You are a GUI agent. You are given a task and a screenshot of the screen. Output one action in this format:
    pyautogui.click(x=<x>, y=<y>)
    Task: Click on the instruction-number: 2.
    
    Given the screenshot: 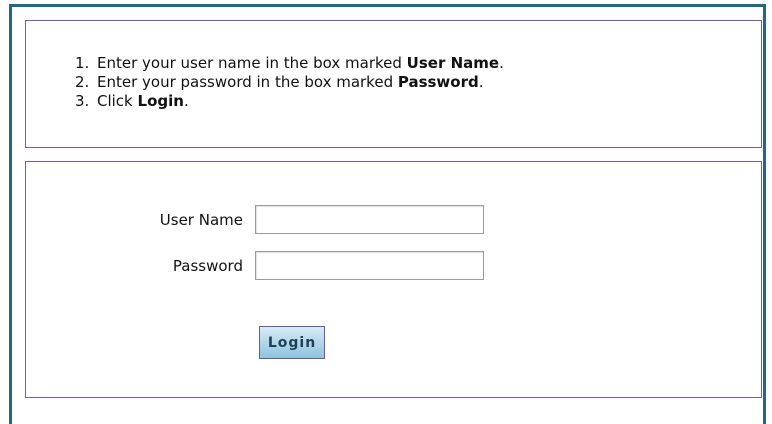 What is the action you would take?
    pyautogui.click(x=82, y=82)
    